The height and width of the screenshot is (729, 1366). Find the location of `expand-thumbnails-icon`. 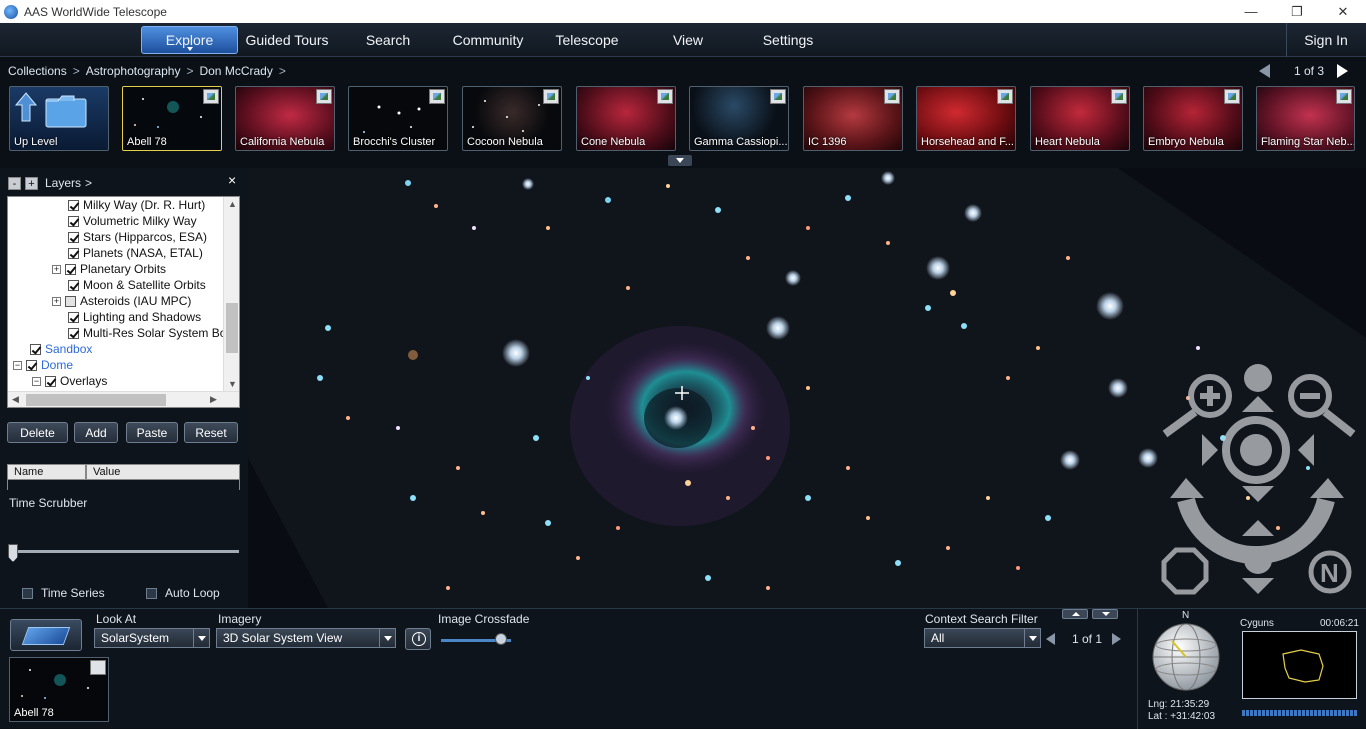

expand-thumbnails-icon is located at coordinates (680, 160).